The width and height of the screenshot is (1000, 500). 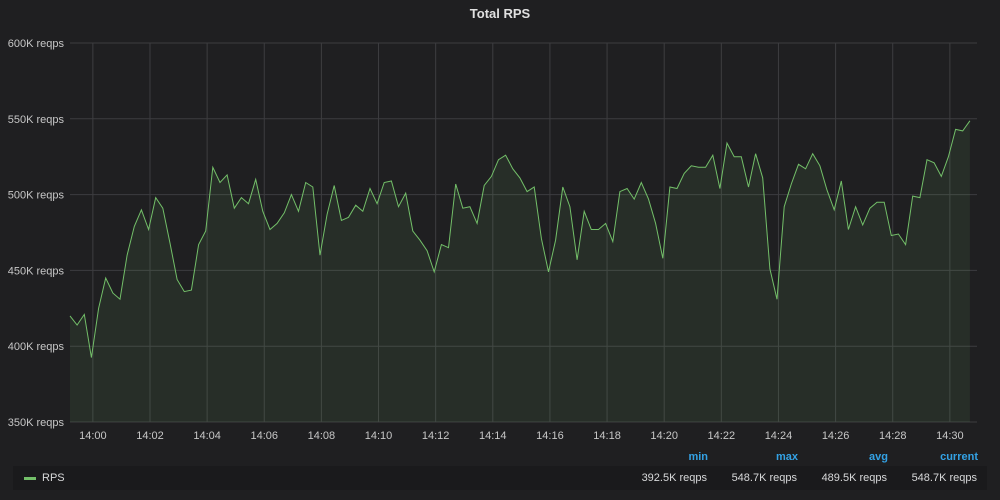 I want to click on y-tick-label: 500K reqps, so click(x=36, y=196).